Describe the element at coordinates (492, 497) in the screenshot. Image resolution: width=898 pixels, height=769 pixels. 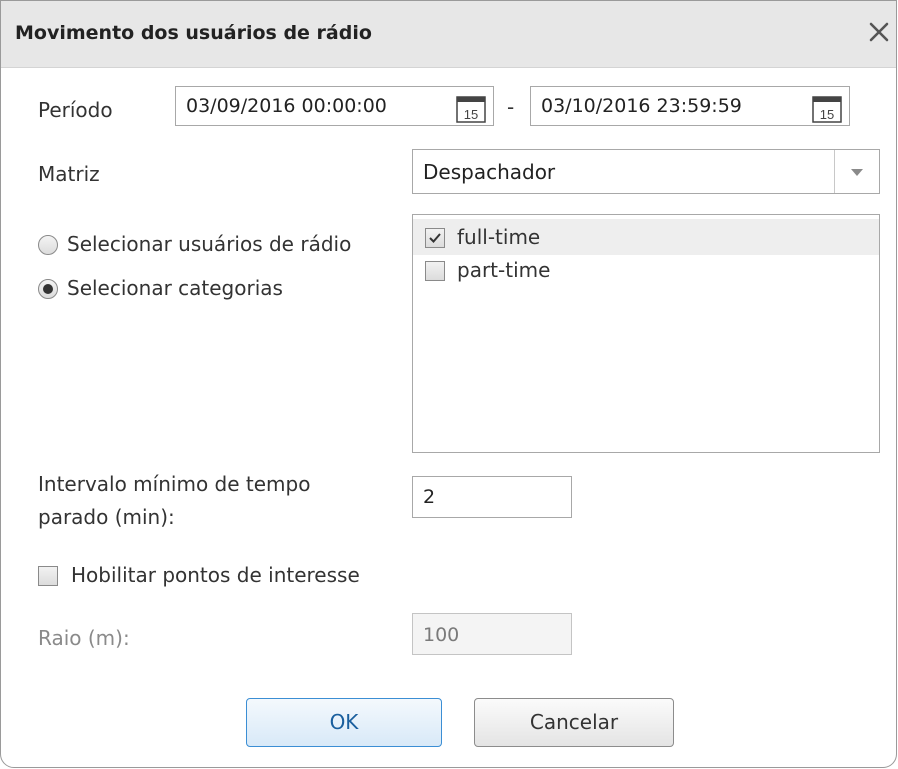
I see `min-stop-input: 2` at that location.